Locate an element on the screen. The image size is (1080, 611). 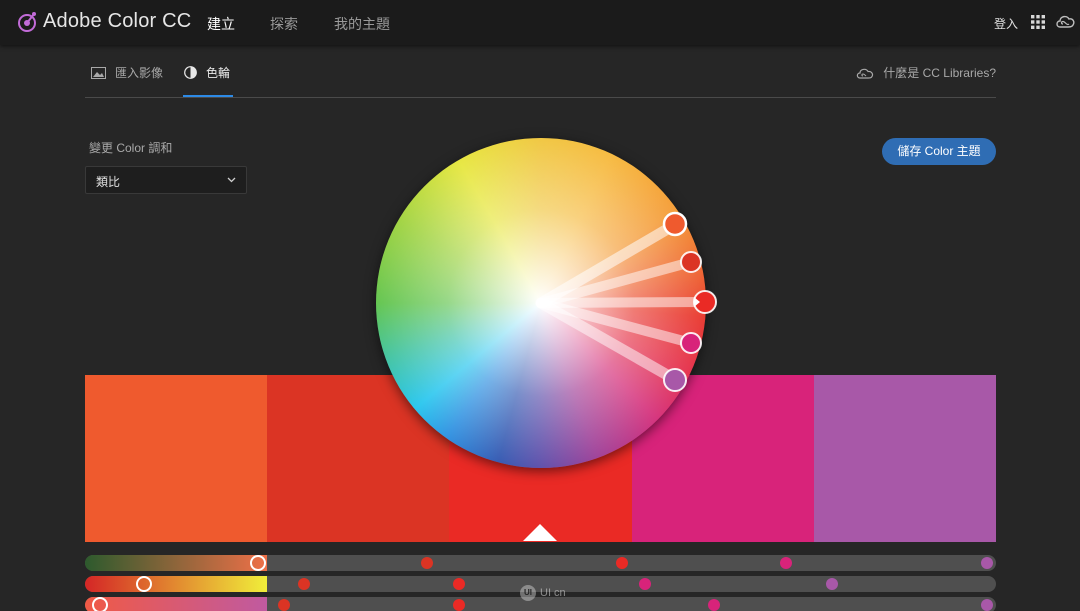
harmony-rule-dropdown: 類比 is located at coordinates (166, 180).